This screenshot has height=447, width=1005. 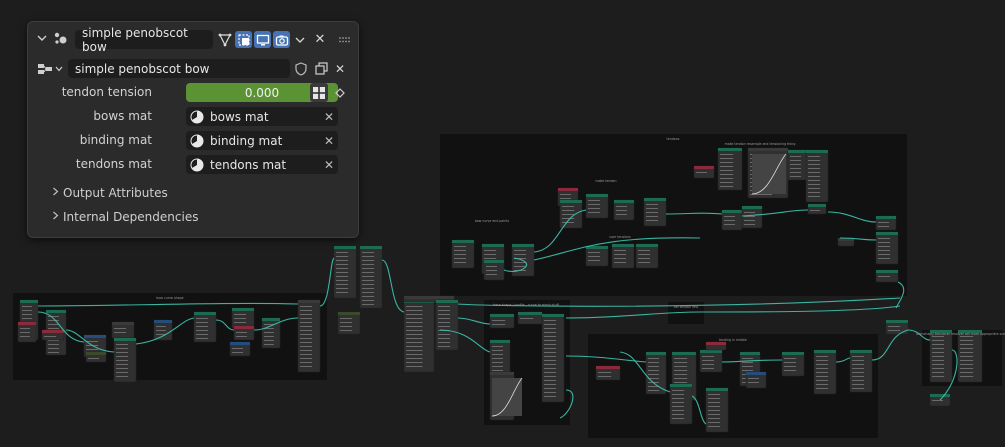 I want to click on unlink-close-icon: ✕, so click(x=340, y=68).